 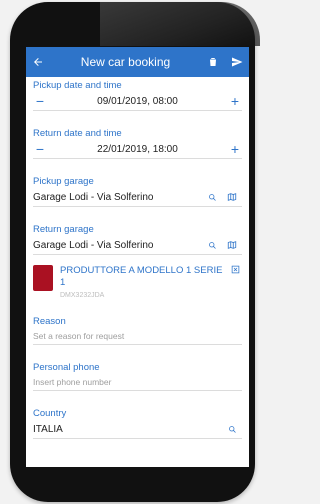 I want to click on country-label: Country, so click(x=50, y=413).